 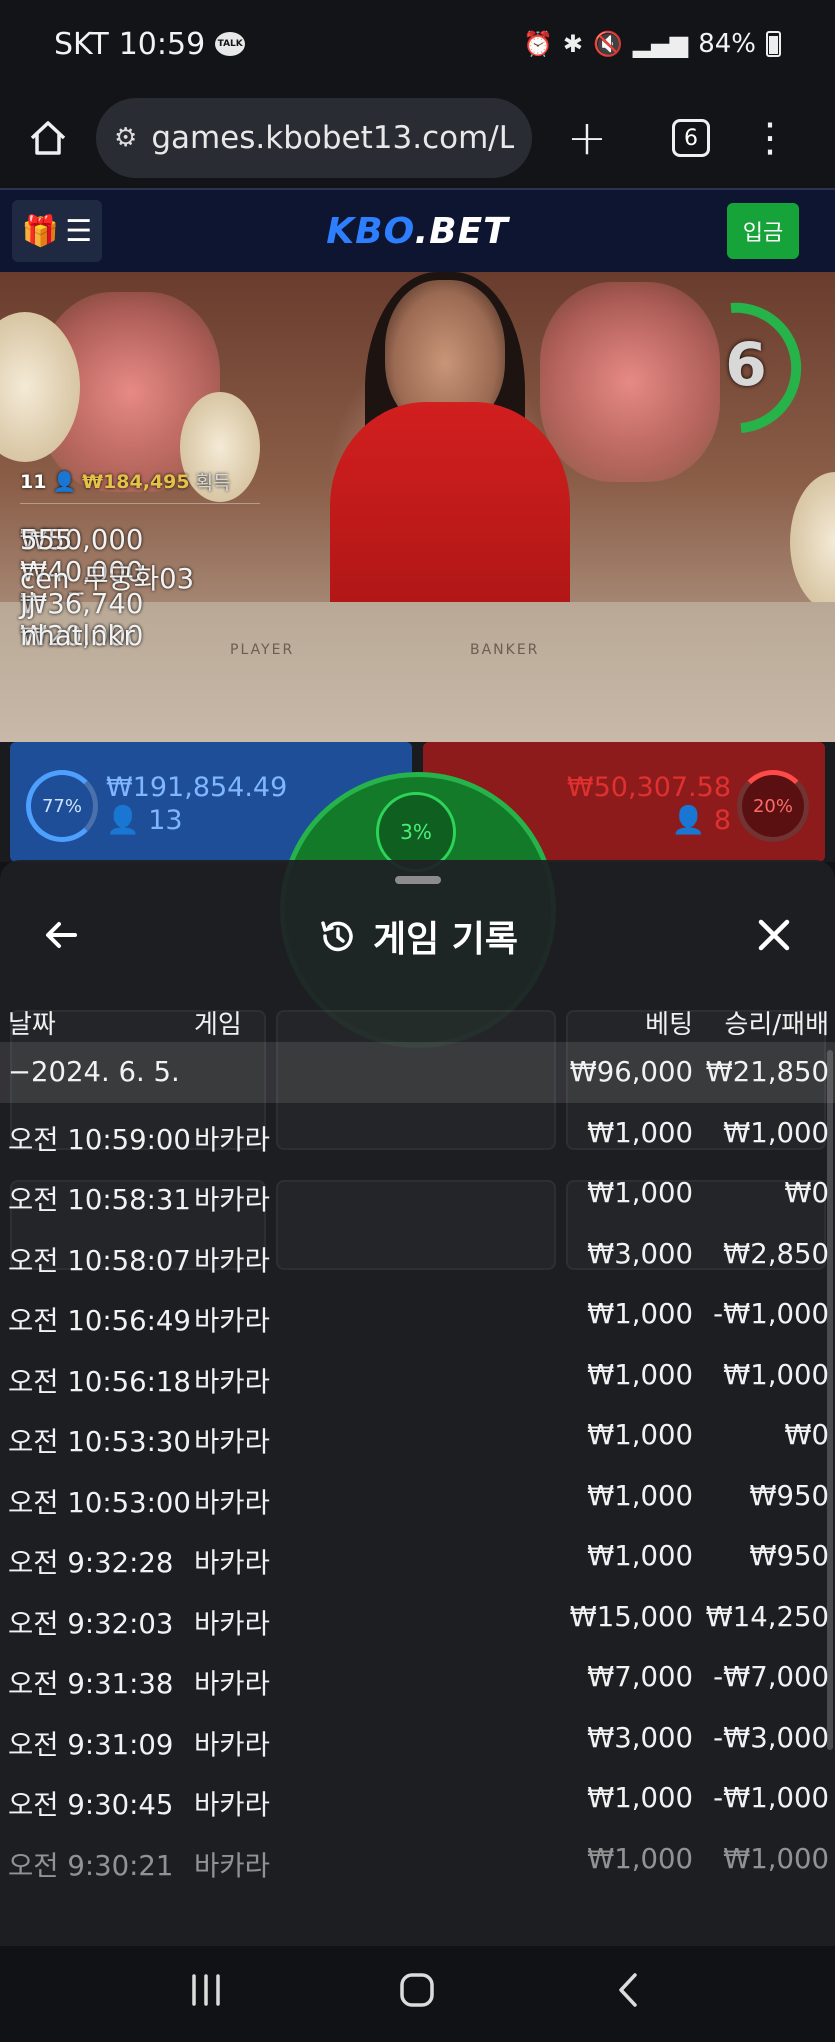 I want to click on close-button, so click(x=774, y=935).